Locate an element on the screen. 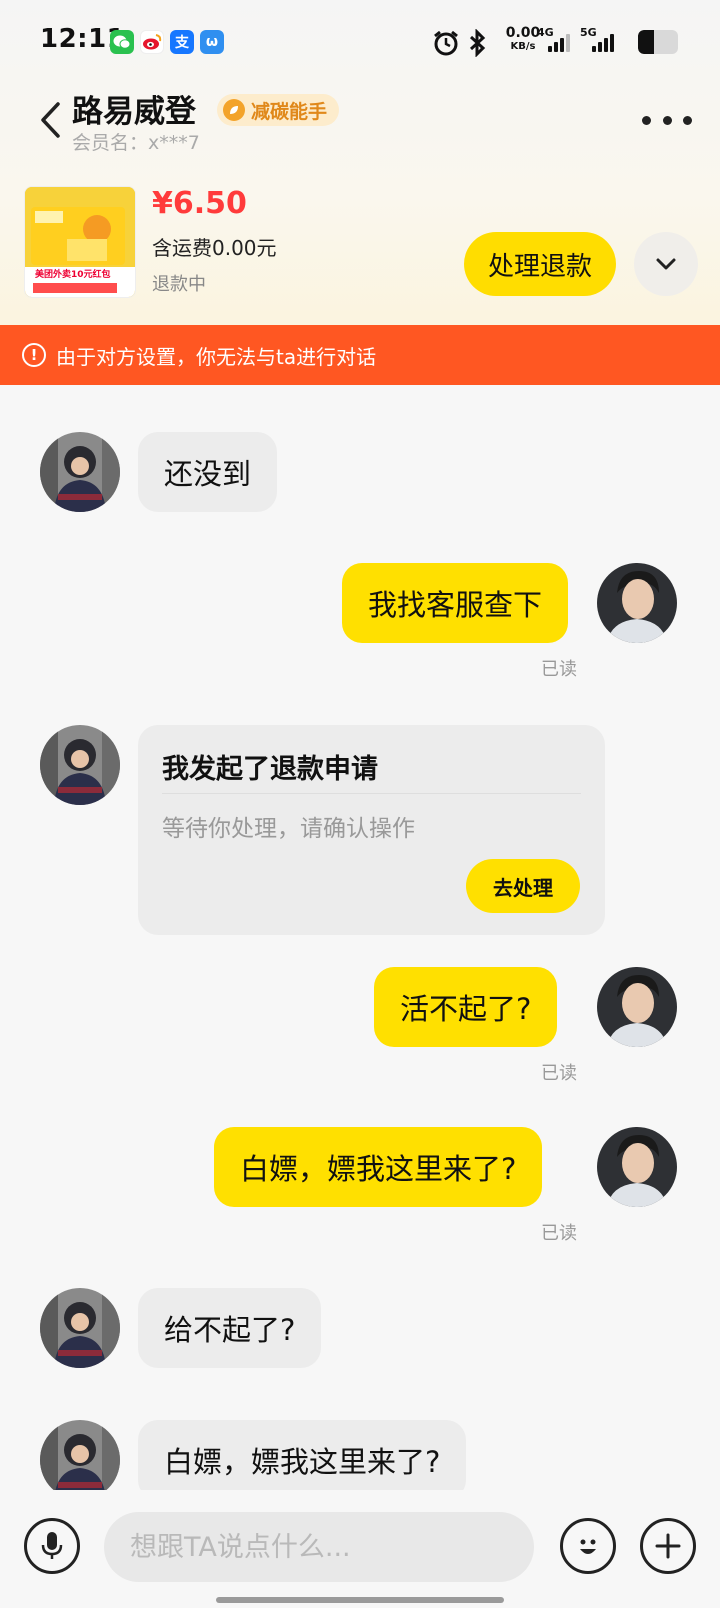 The height and width of the screenshot is (1608, 720). divider is located at coordinates (371, 793).